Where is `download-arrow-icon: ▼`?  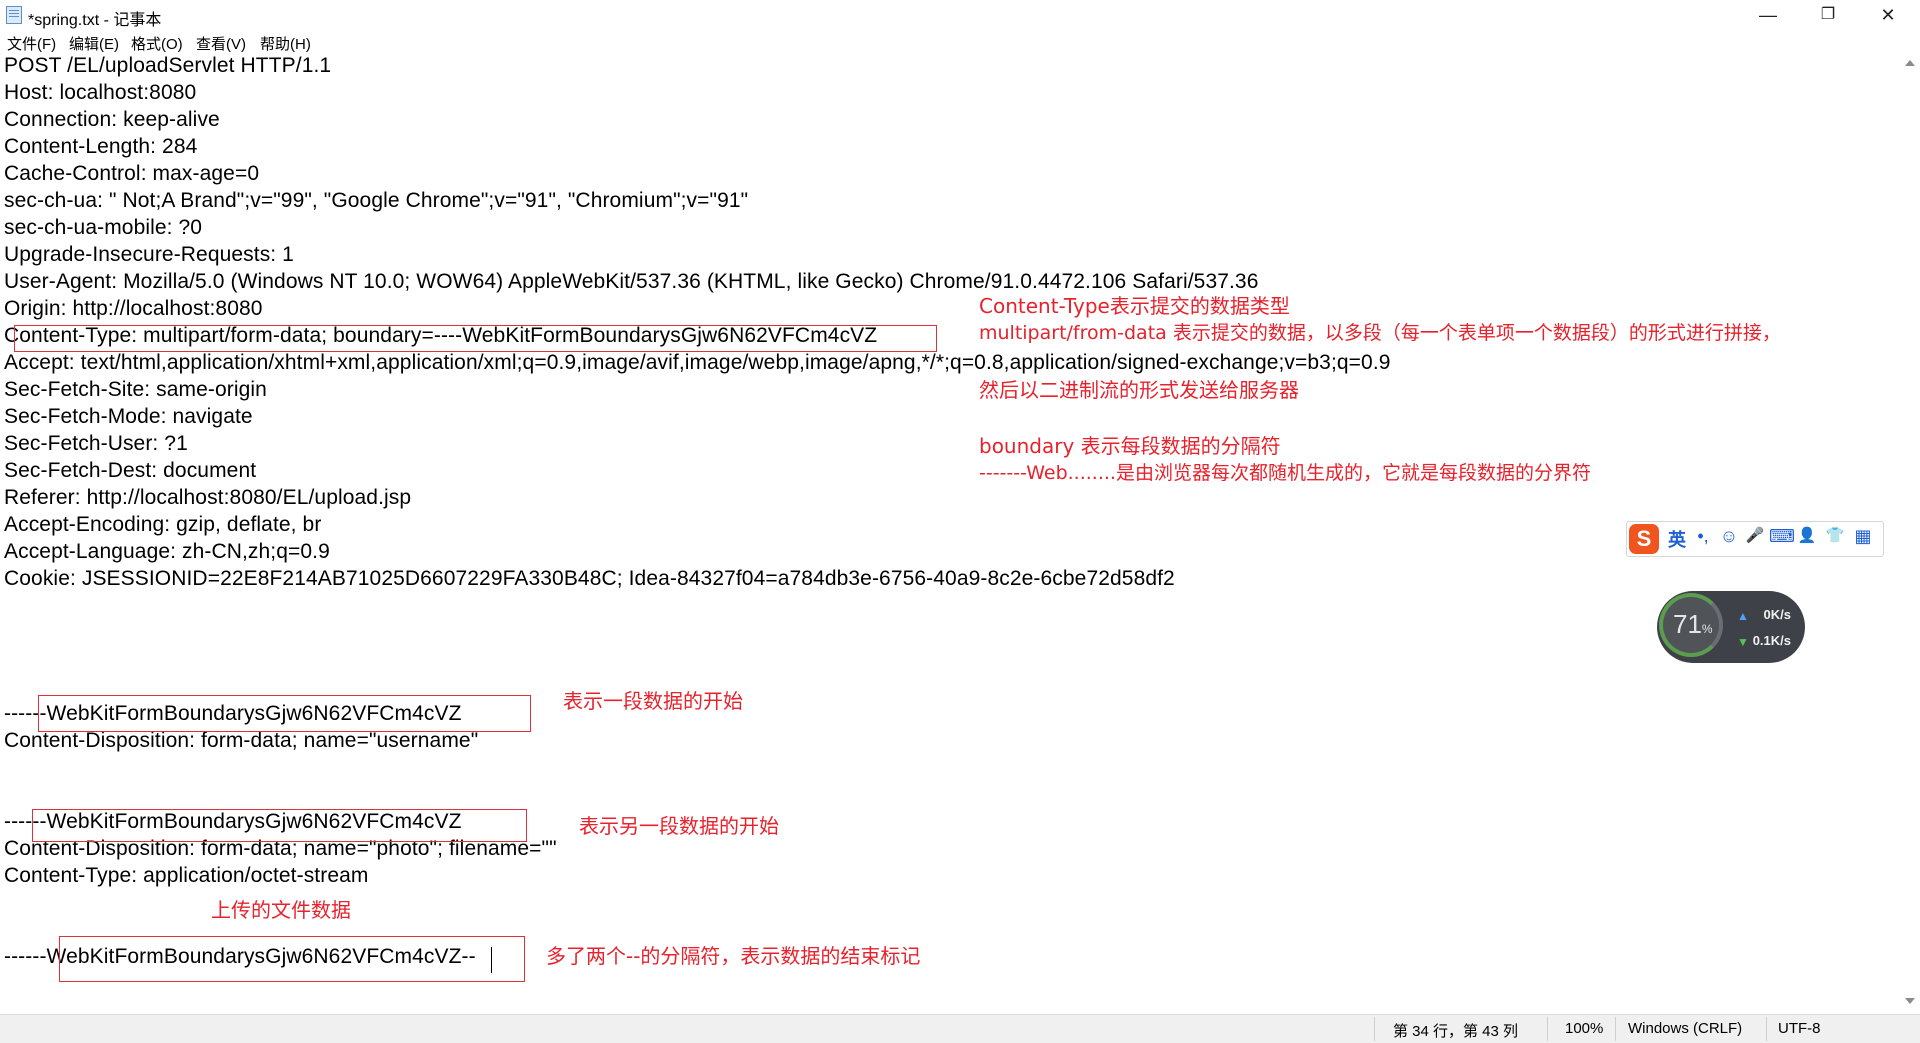
download-arrow-icon: ▼ is located at coordinates (1743, 642).